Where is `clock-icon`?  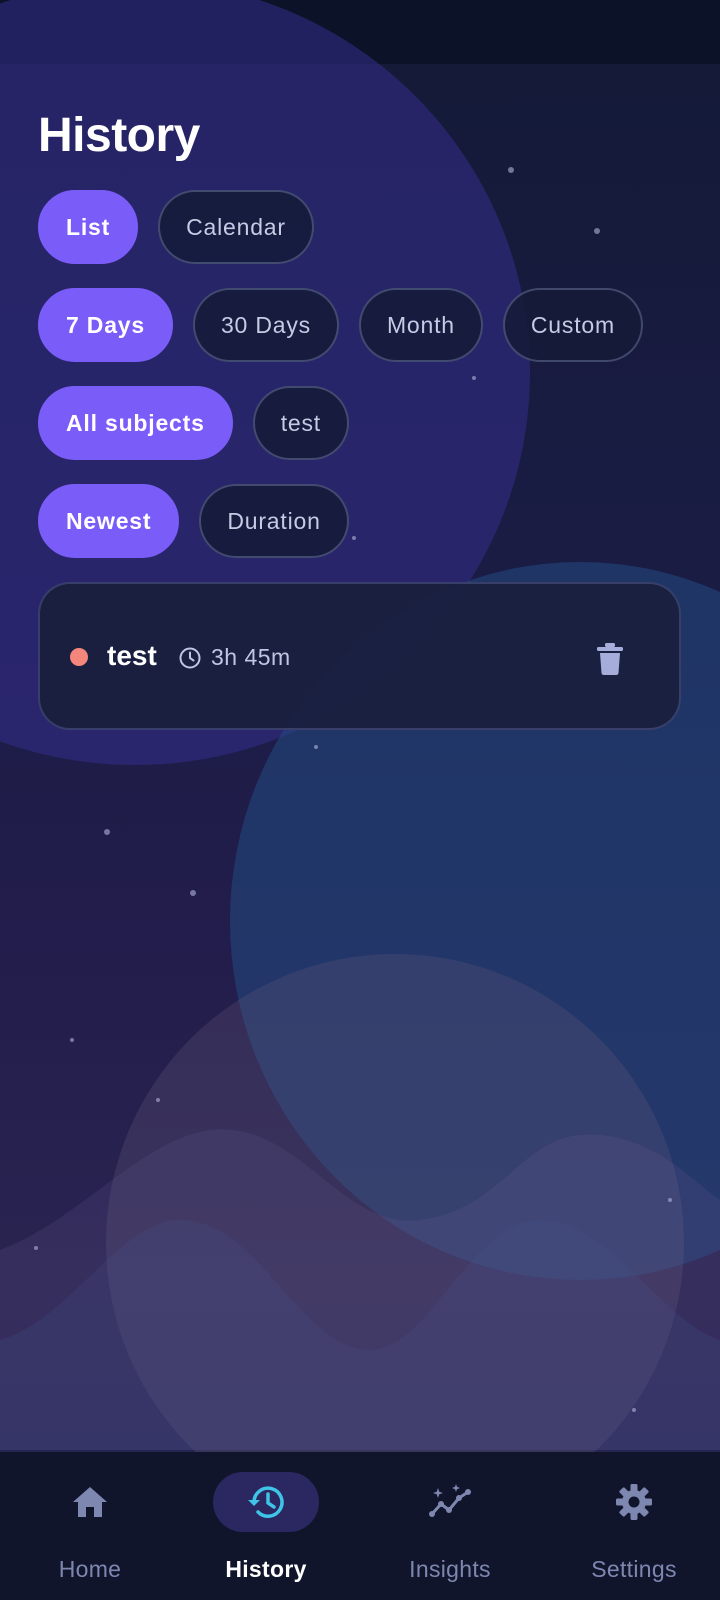
clock-icon is located at coordinates (190, 658).